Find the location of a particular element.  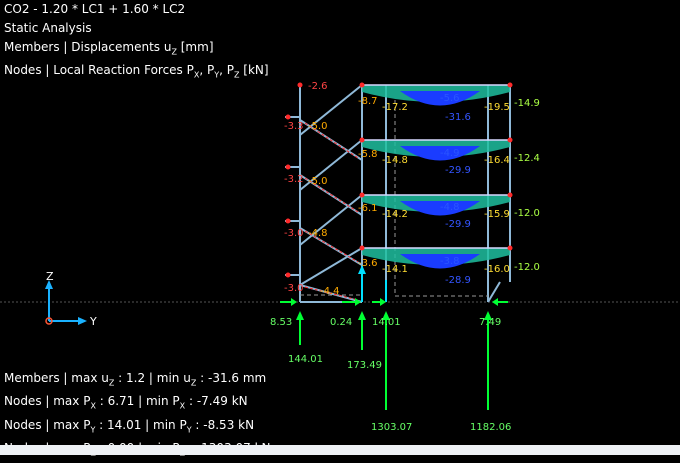

z-axis-label: Z is located at coordinates (50, 276).